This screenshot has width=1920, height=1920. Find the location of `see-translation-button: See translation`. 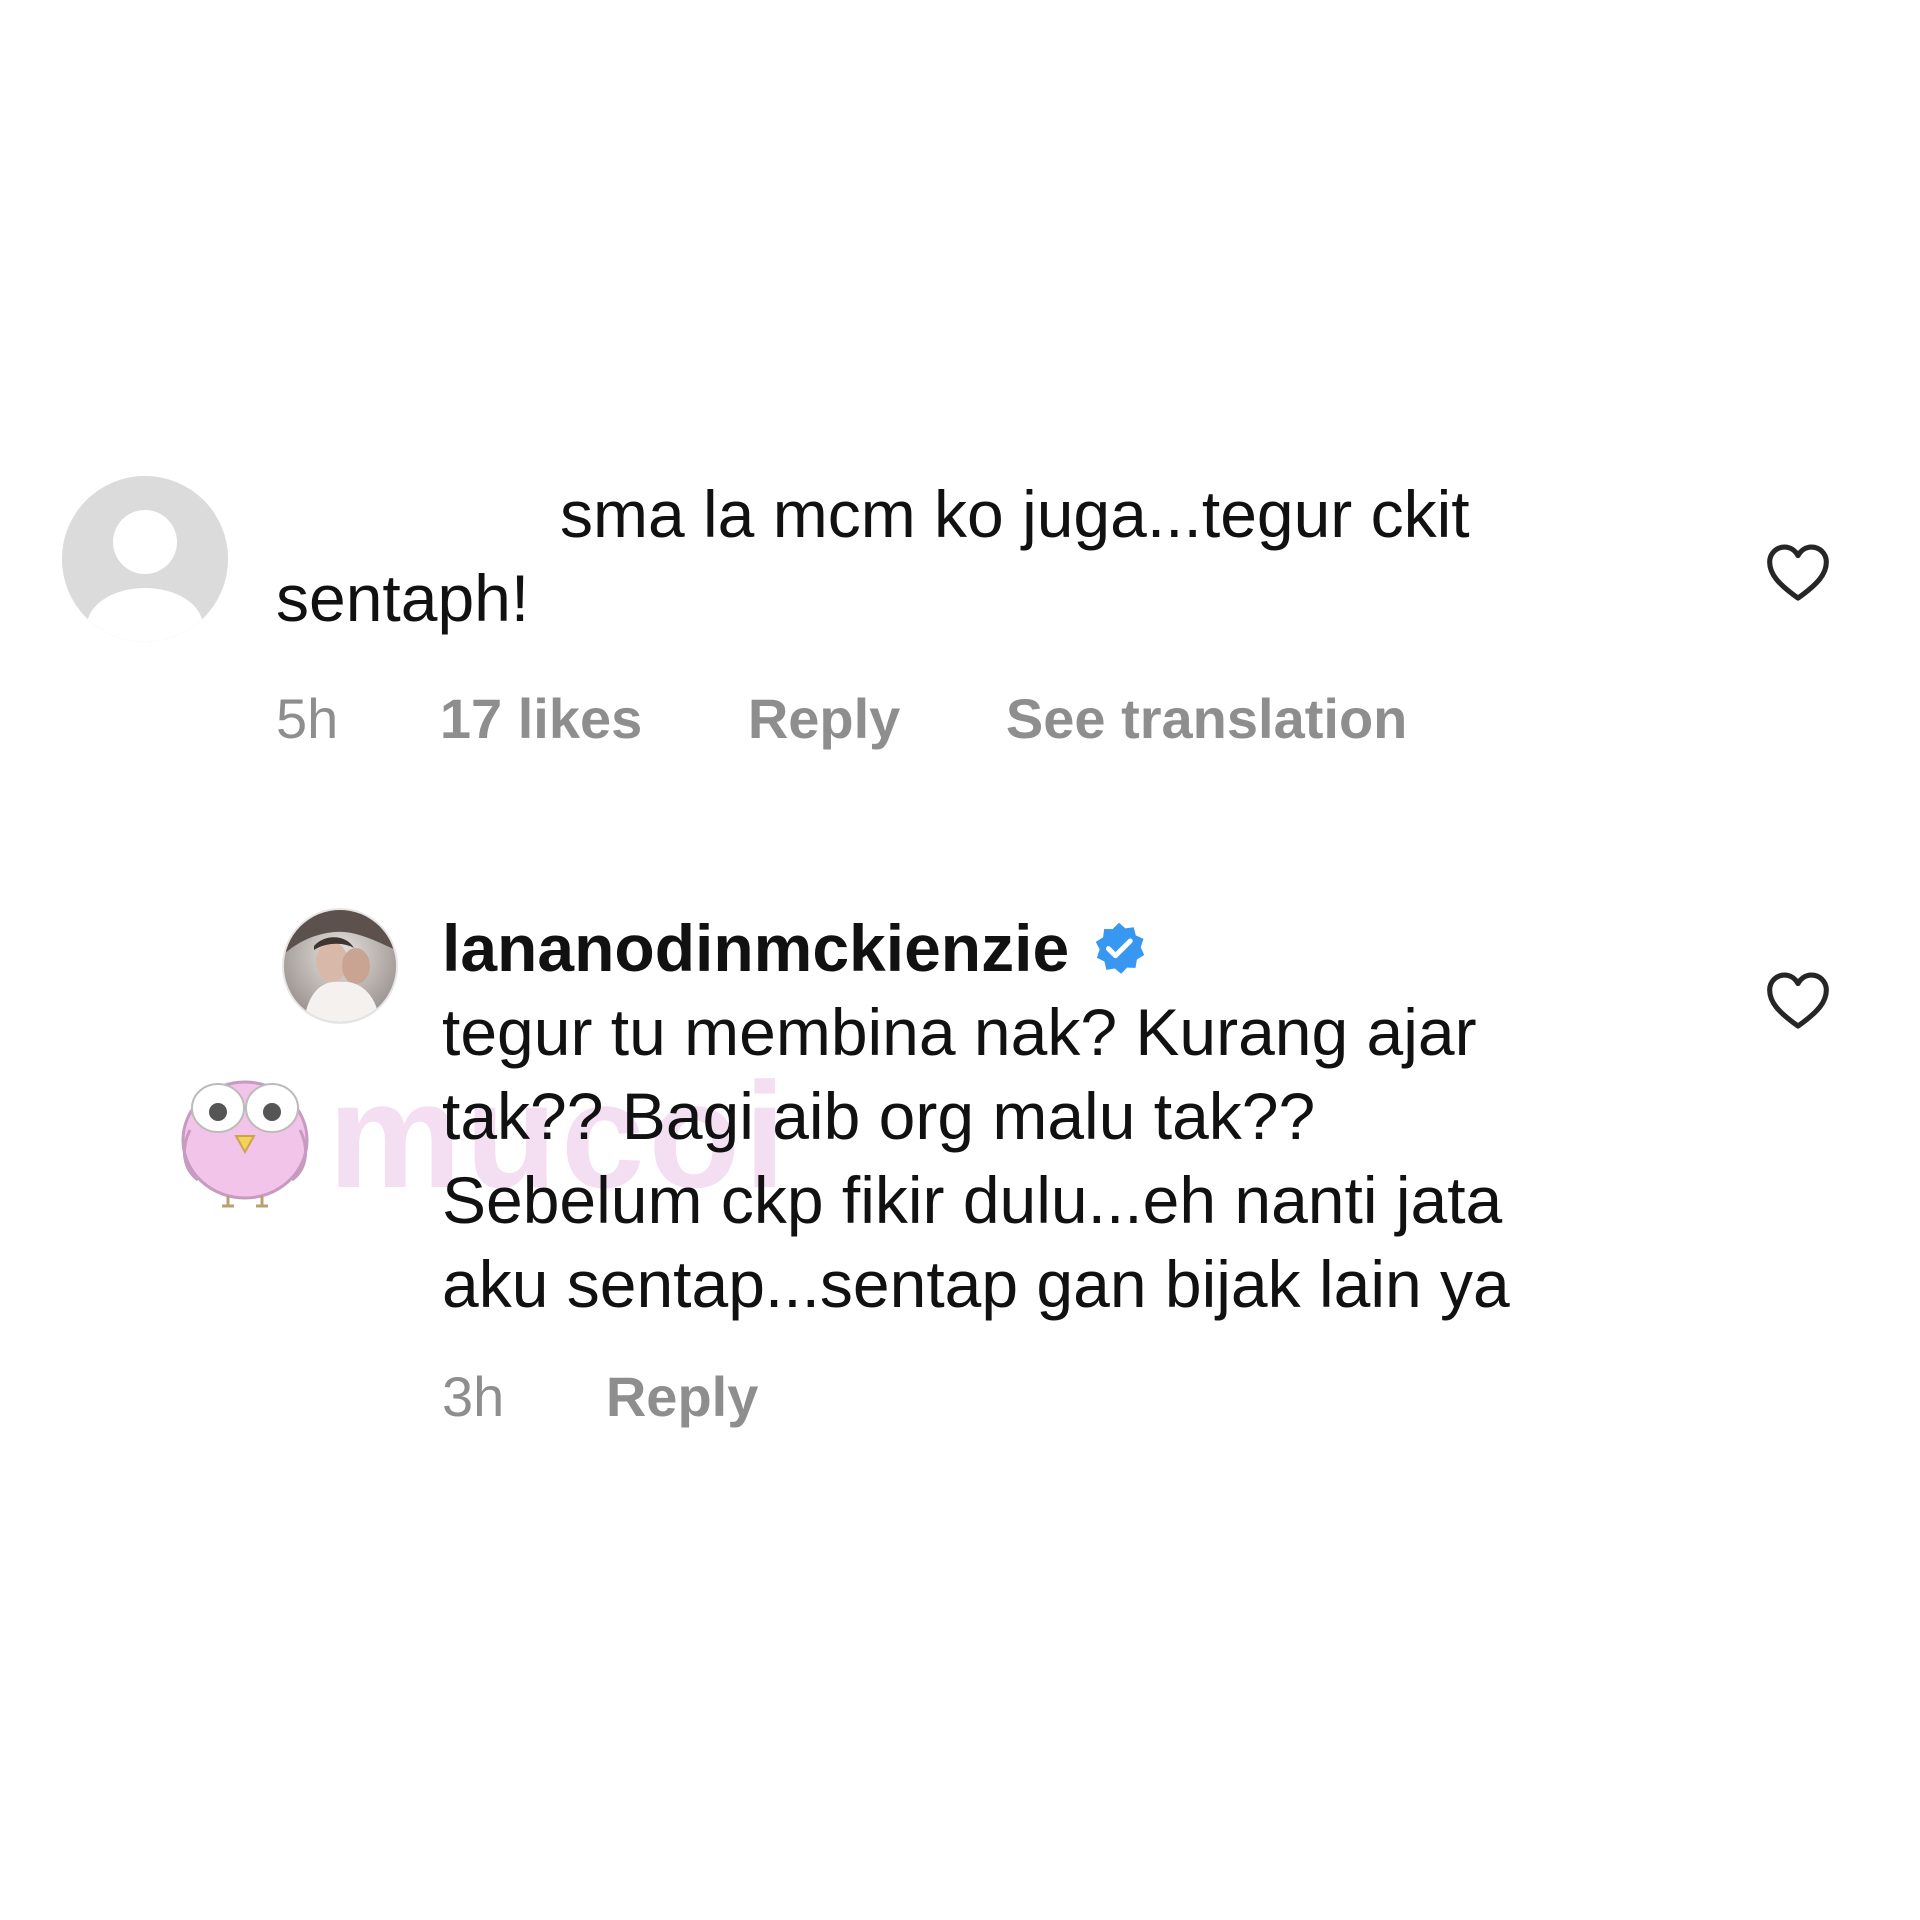

see-translation-button: See translation is located at coordinates (1206, 718).